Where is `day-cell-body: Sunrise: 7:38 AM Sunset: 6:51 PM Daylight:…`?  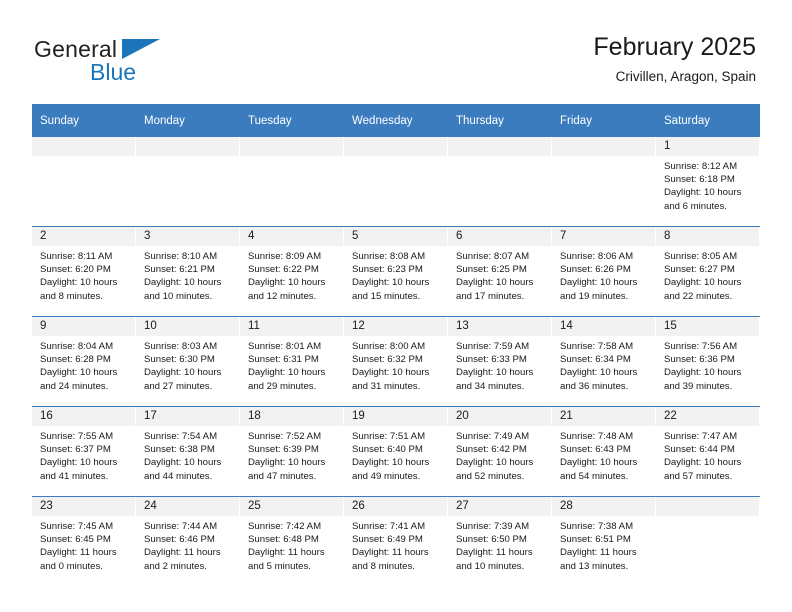
day-cell-body: Sunrise: 7:38 AM Sunset: 6:51 PM Daylight:… is located at coordinates (604, 544).